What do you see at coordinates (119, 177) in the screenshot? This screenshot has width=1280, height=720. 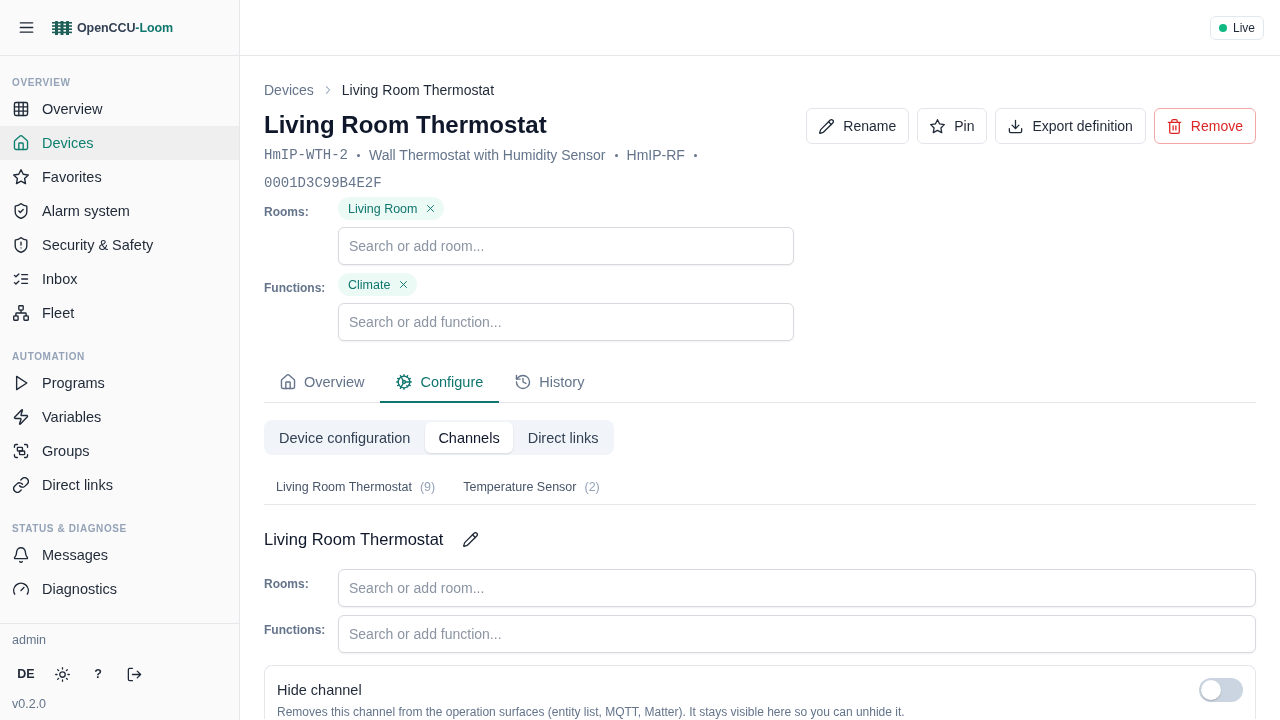 I see `nav-item: Favorites` at bounding box center [119, 177].